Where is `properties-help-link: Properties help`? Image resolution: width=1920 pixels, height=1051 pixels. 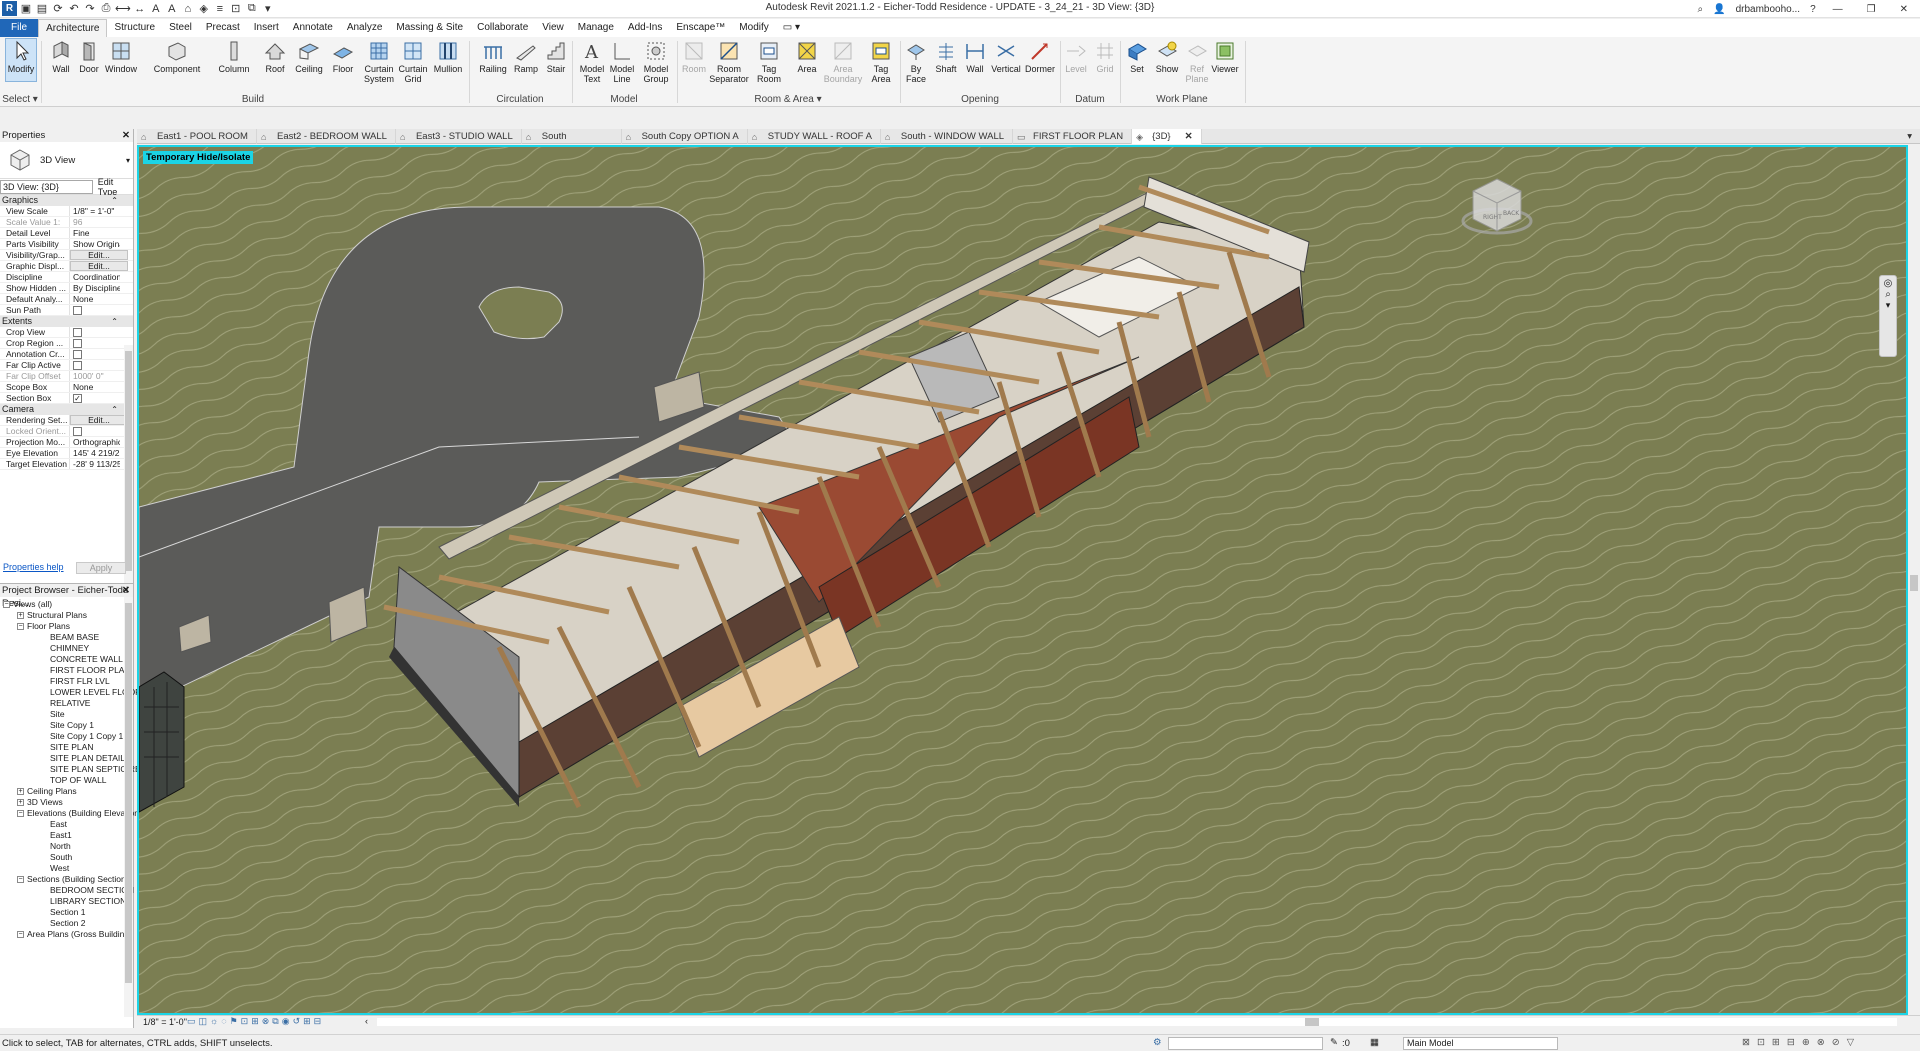
properties-help-link: Properties help is located at coordinates (33, 567).